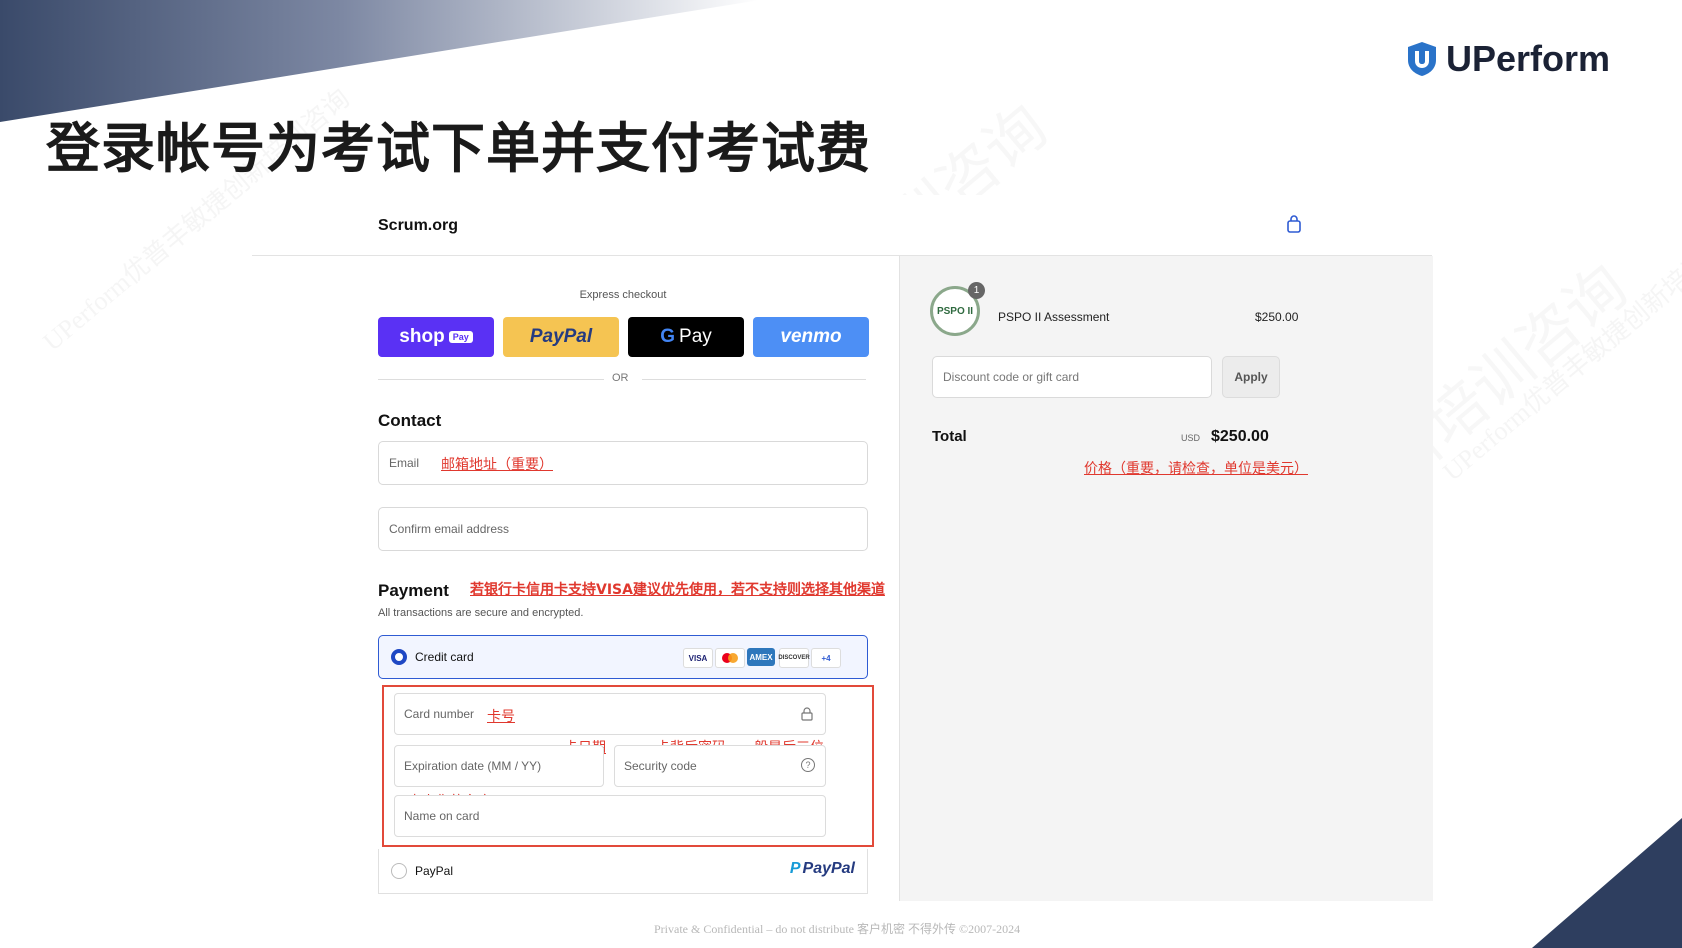 The height and width of the screenshot is (948, 1682). I want to click on mastercard-icon, so click(730, 658).